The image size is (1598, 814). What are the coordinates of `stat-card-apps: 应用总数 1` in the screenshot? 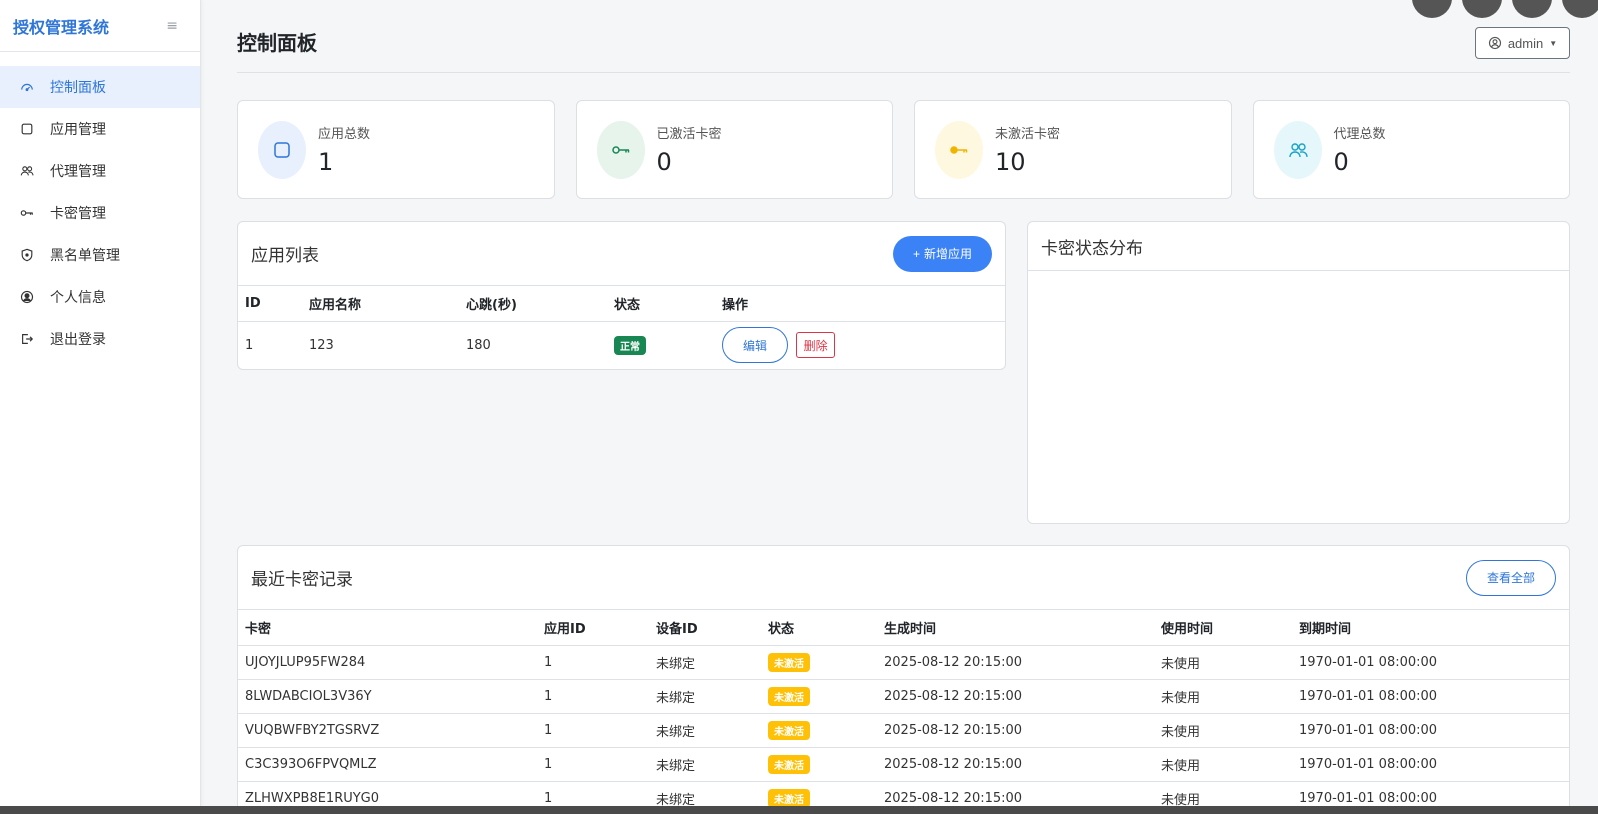 It's located at (396, 149).